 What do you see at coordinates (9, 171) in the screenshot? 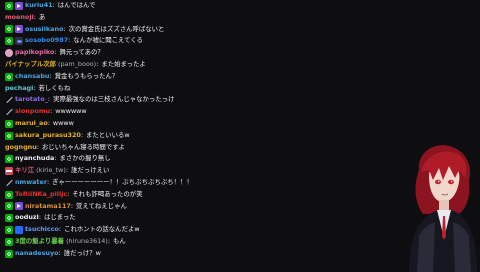
I see `gift-badge-icon` at bounding box center [9, 171].